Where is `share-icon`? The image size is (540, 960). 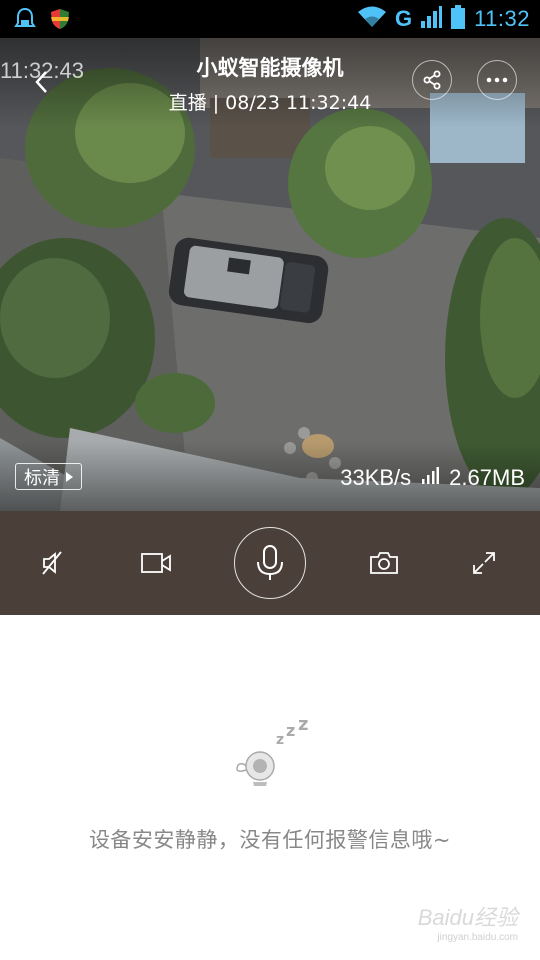
share-icon is located at coordinates (432, 80).